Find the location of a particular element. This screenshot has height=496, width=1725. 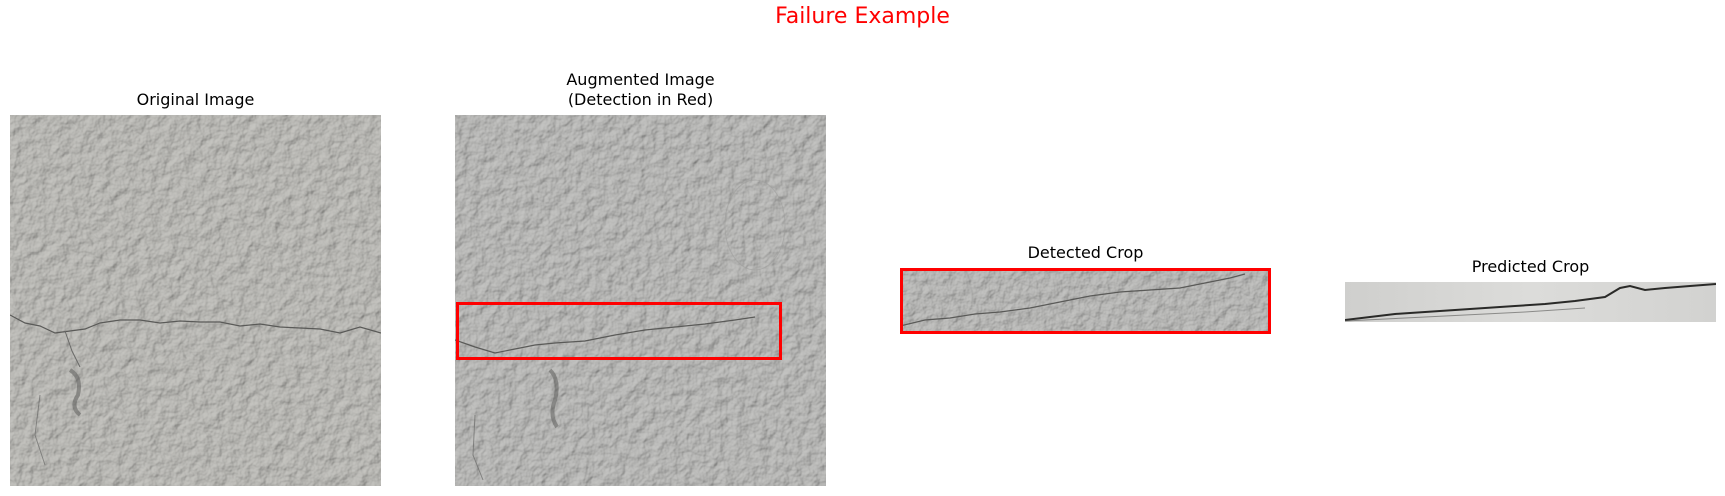

detected-crop is located at coordinates (1085, 301).